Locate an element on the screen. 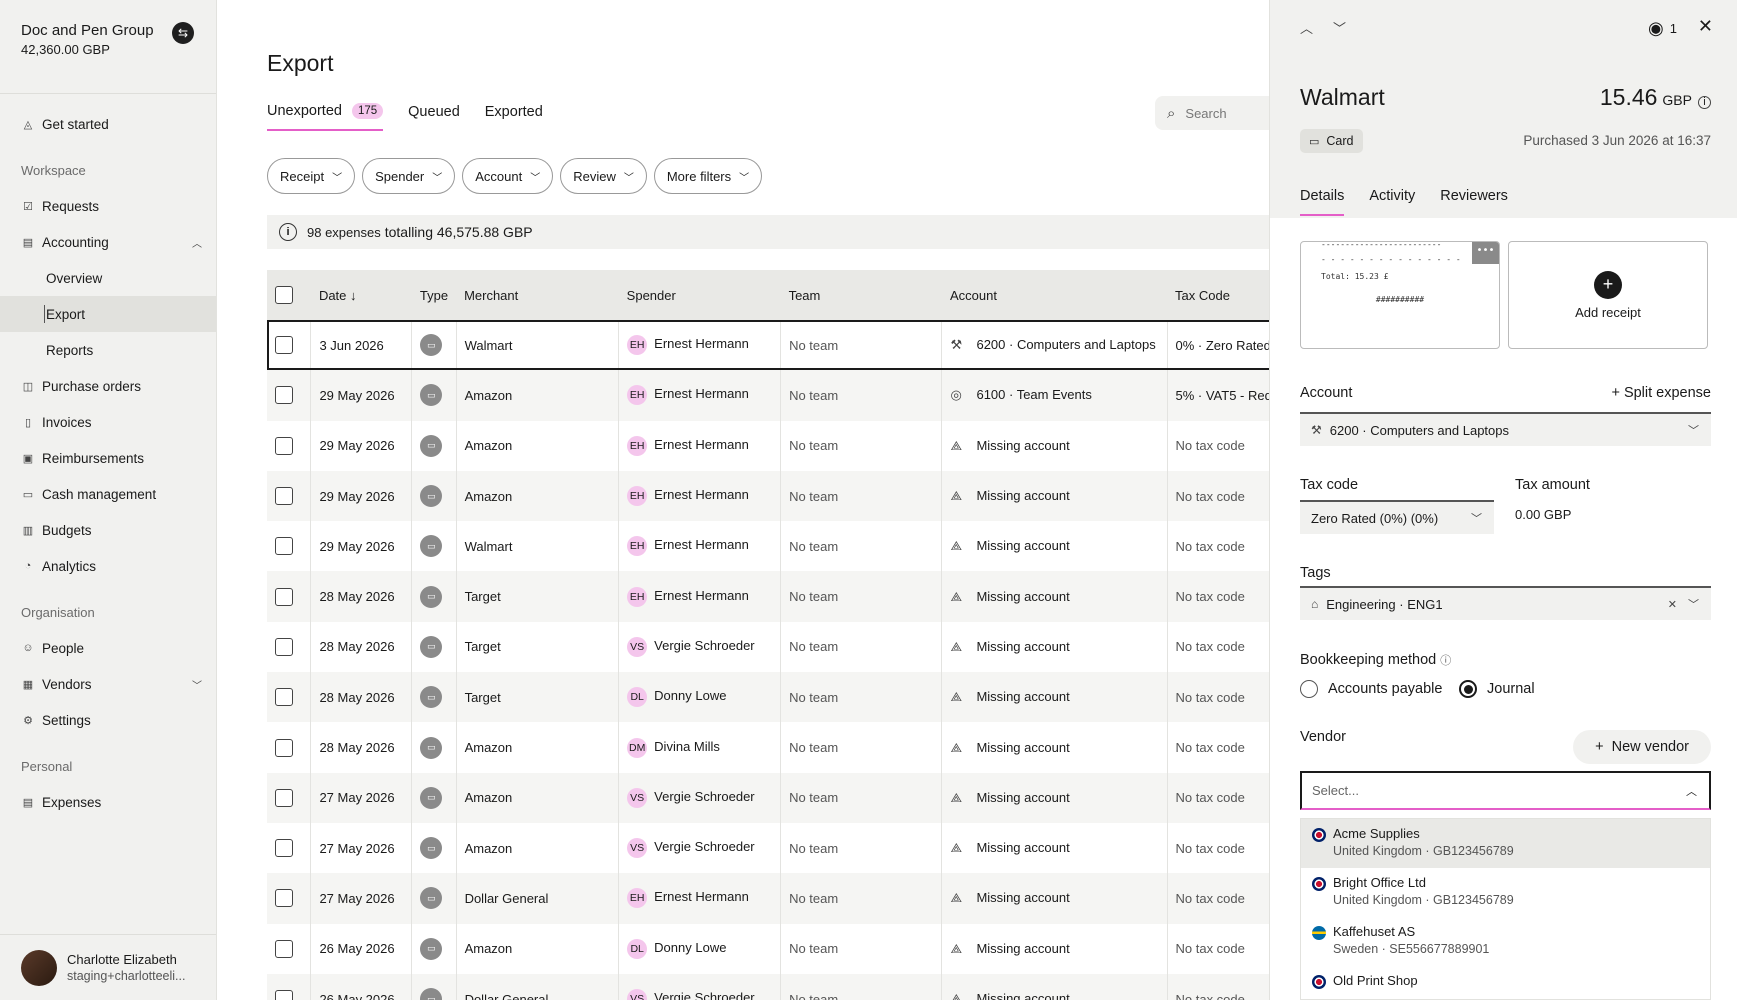  tab-activity: Activity is located at coordinates (1392, 202).